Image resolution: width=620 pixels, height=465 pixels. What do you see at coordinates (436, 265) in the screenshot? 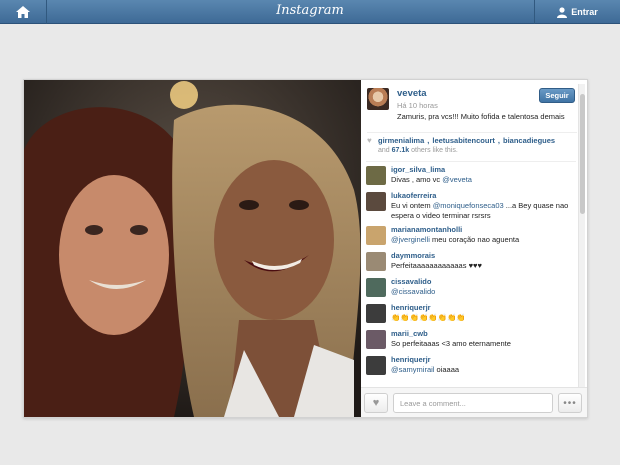
I see `comment-body: Perfeitaaaaaaaaaaaas ♥♥♥` at bounding box center [436, 265].